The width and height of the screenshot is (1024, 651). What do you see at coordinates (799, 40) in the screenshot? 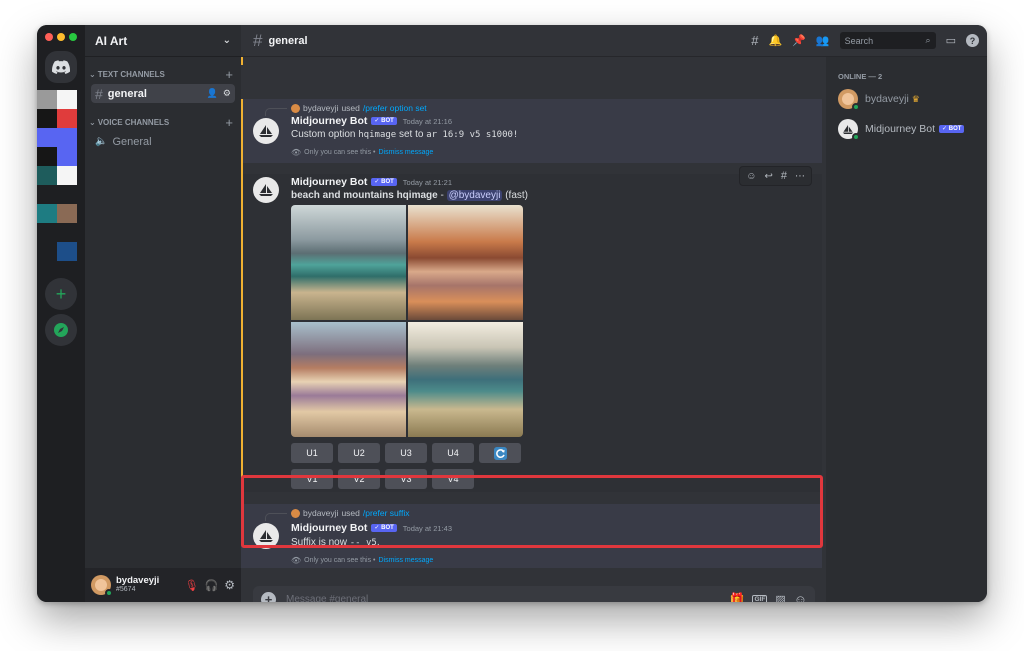
I see `pin-icon: 📌` at bounding box center [799, 40].